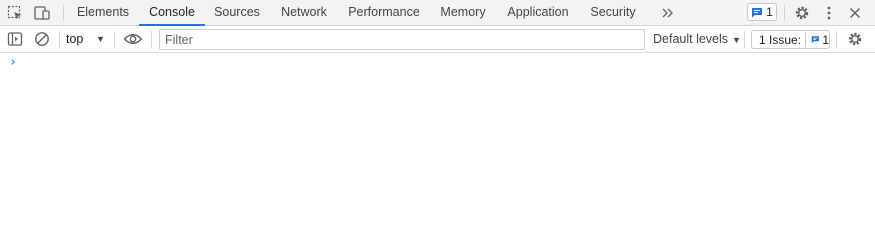 The width and height of the screenshot is (875, 247). What do you see at coordinates (805, 39) in the screenshot?
I see `pill-divider` at bounding box center [805, 39].